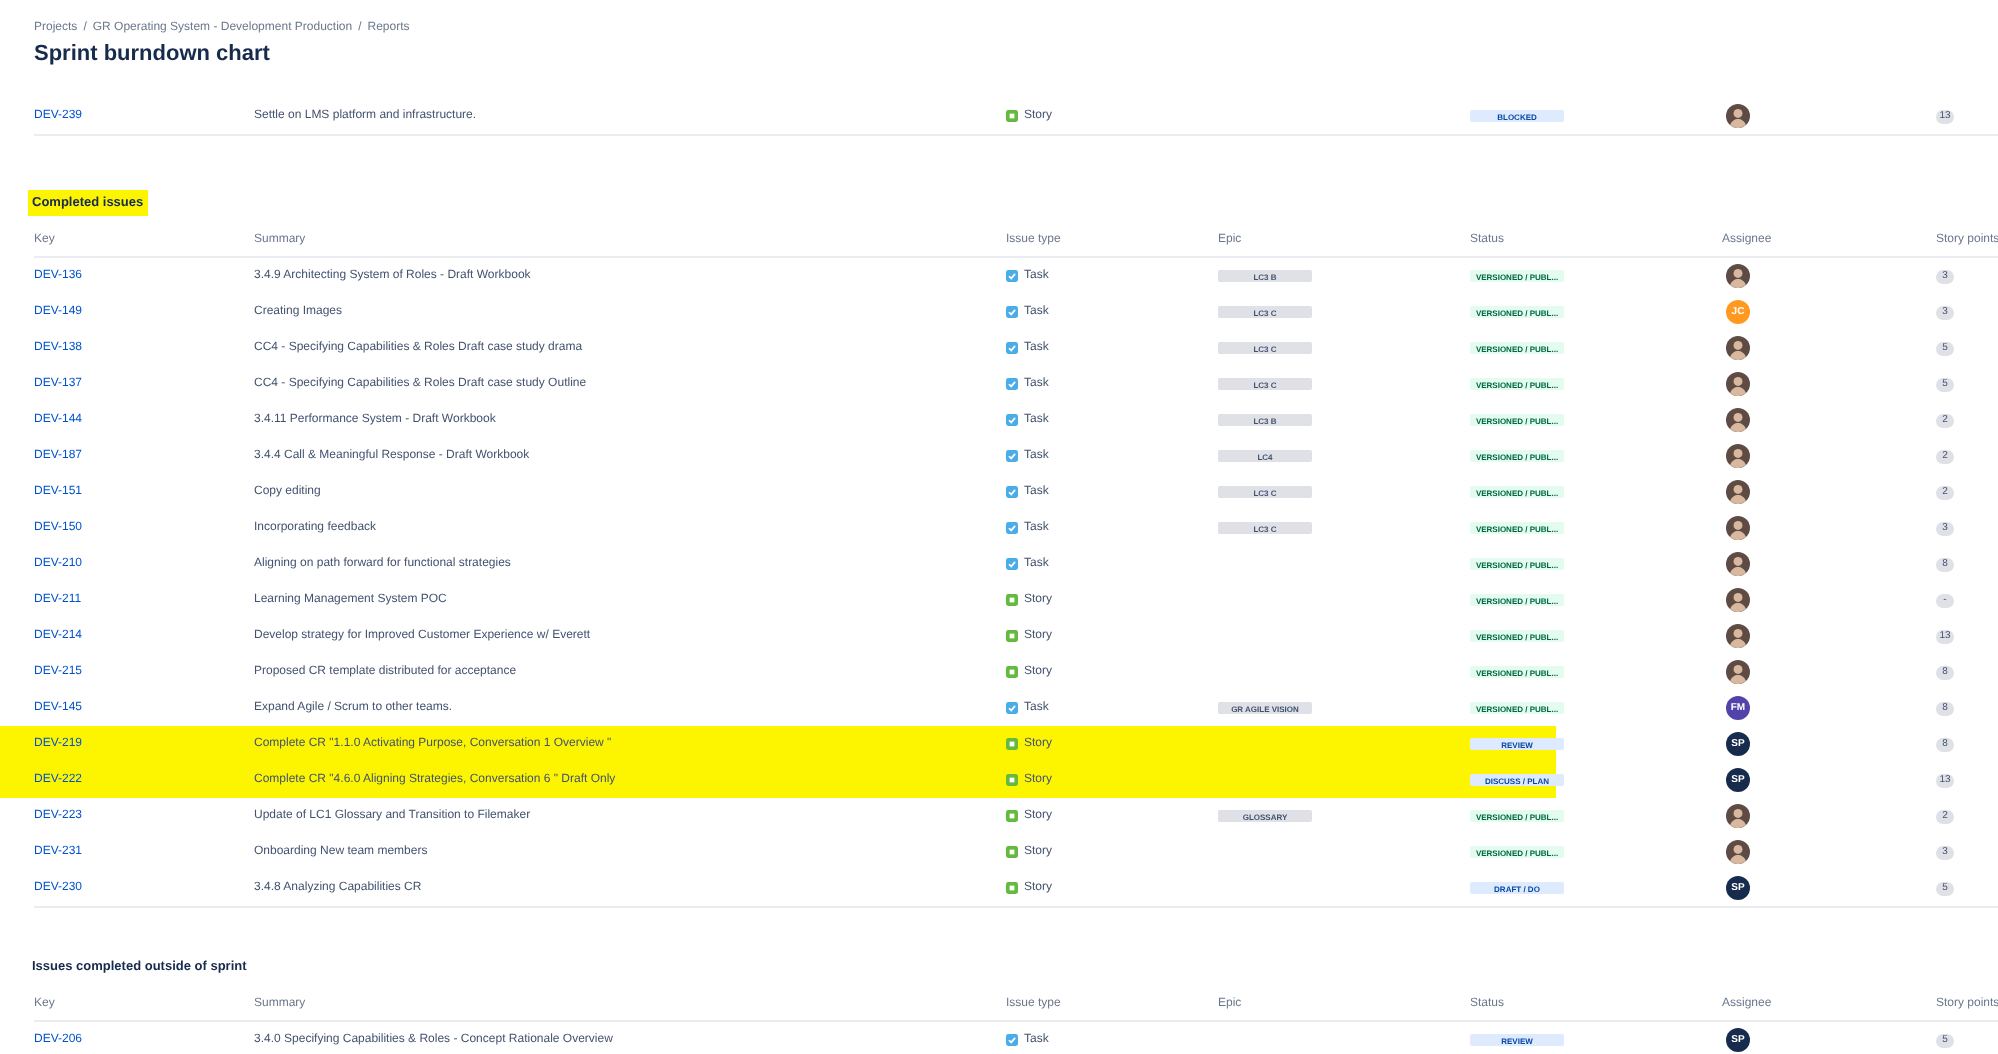 This screenshot has width=1998, height=1054. What do you see at coordinates (153, 54) in the screenshot?
I see `page-title: Sprint burndown chart` at bounding box center [153, 54].